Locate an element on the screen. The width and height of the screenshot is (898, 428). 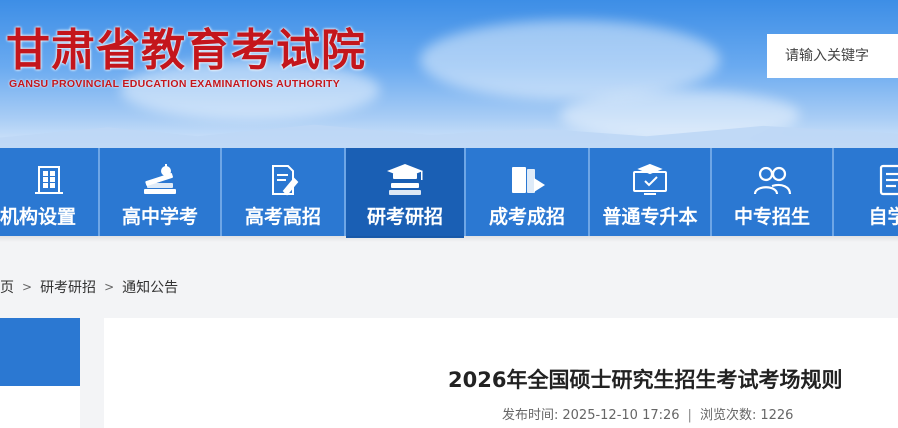
nav-label: 高中学考 is located at coordinates (159, 217).